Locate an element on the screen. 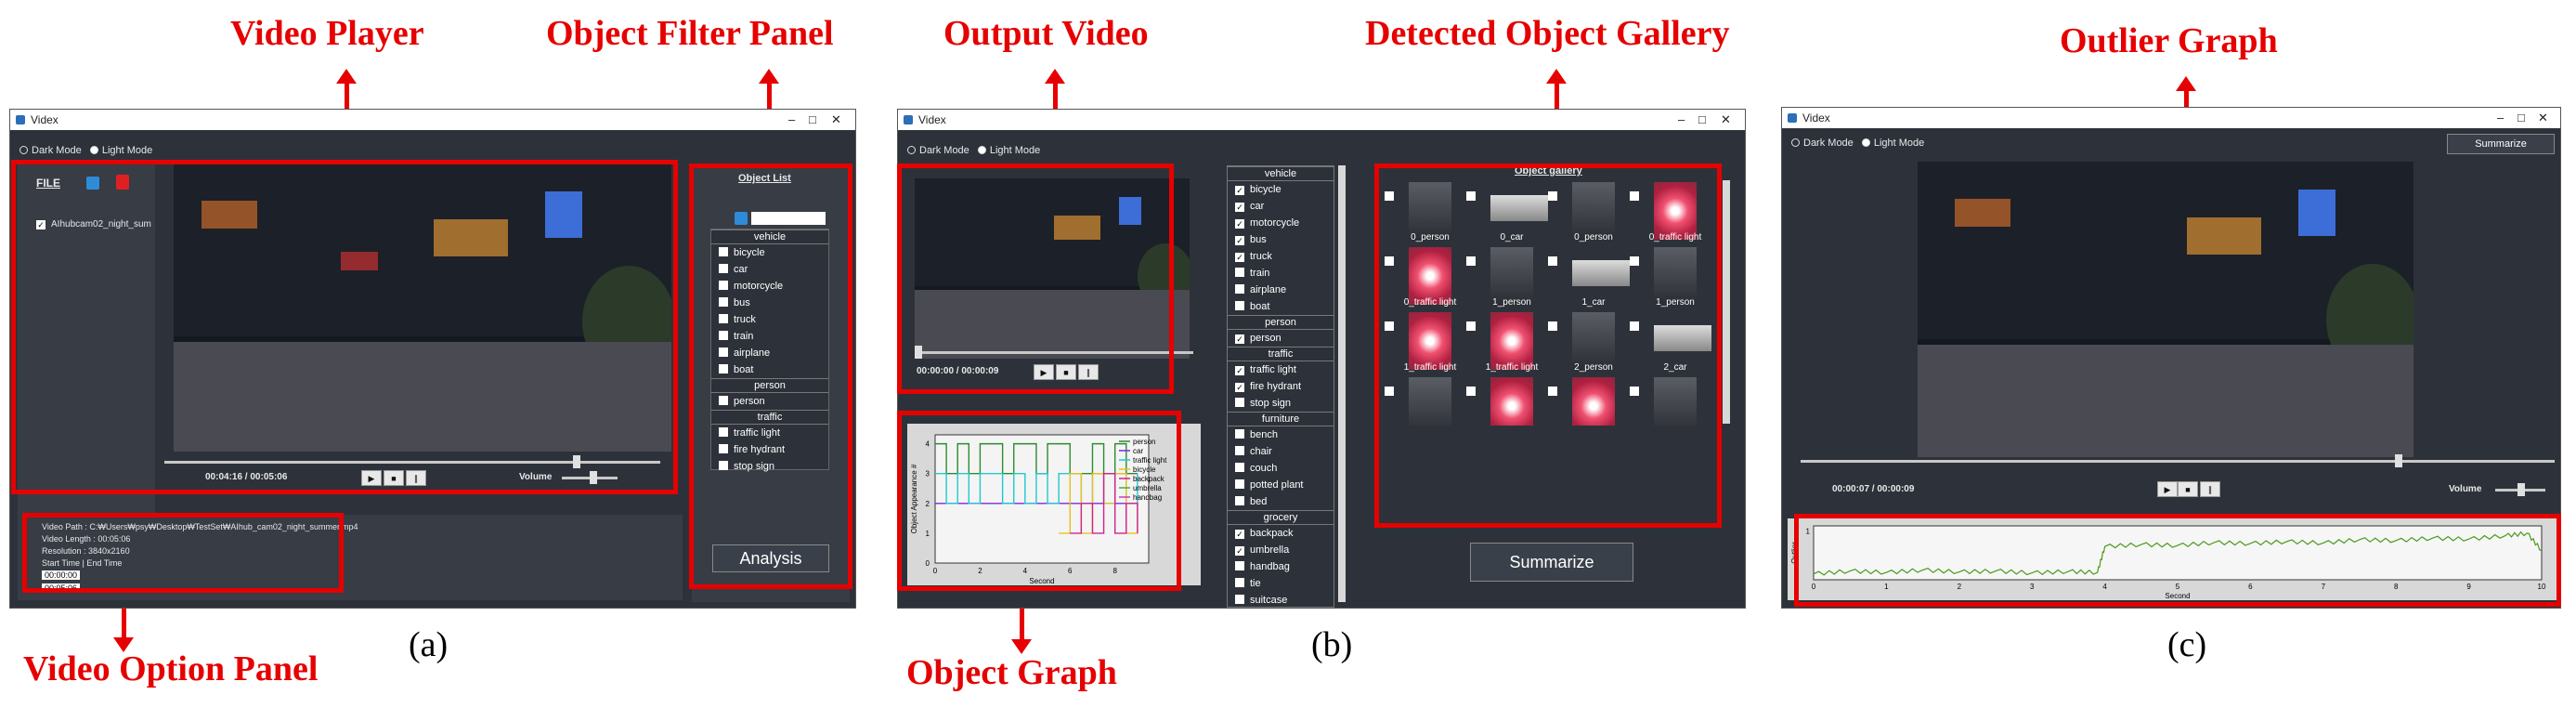 The height and width of the screenshot is (721, 2576). stop-button: ■ is located at coordinates (394, 478).